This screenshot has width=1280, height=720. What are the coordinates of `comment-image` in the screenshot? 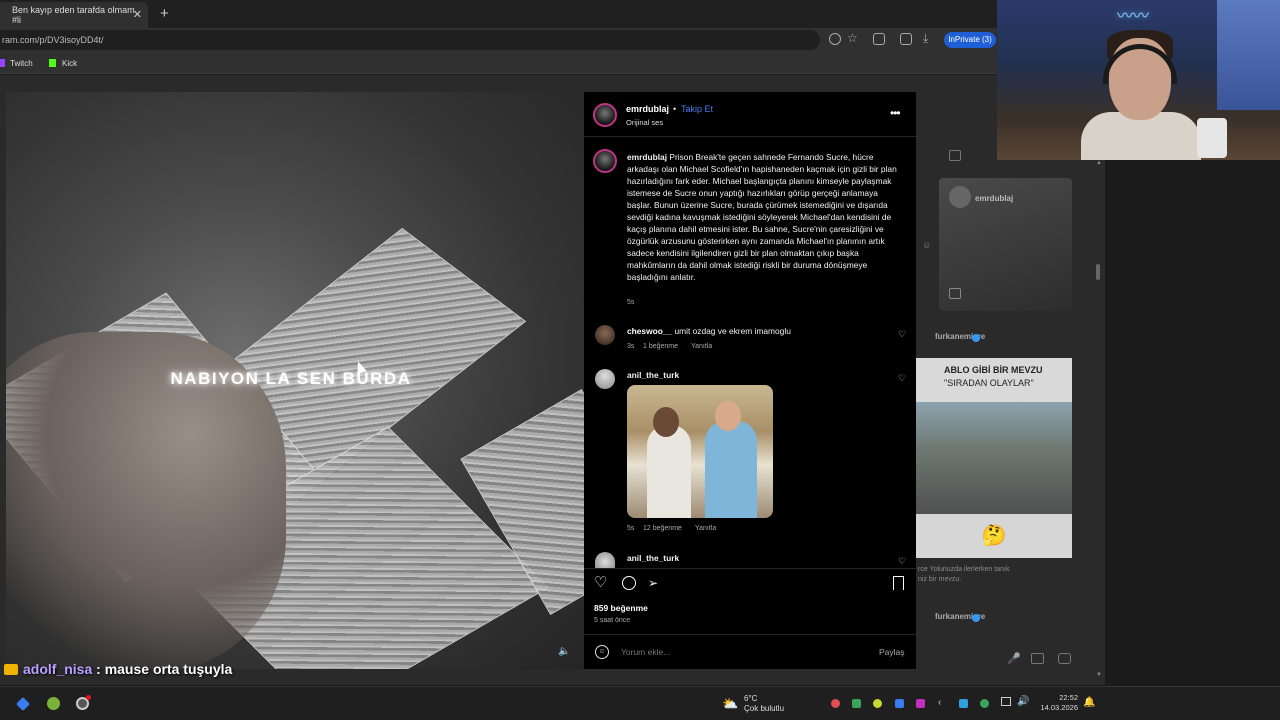 It's located at (700, 451).